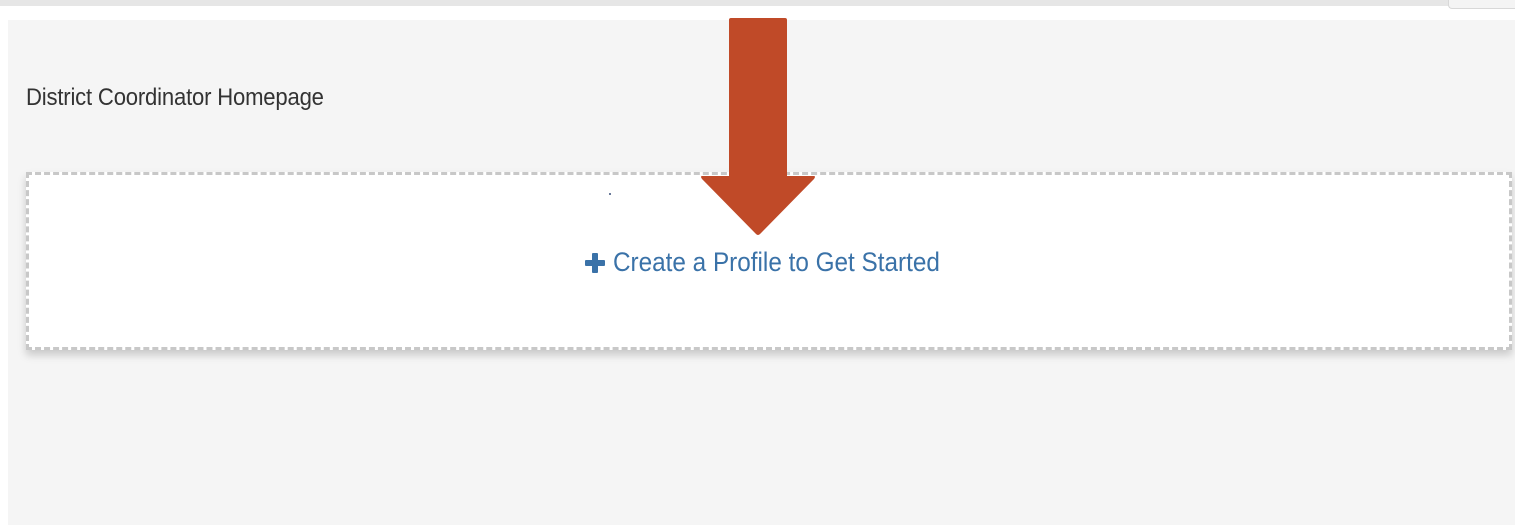 This screenshot has width=1515, height=525. Describe the element at coordinates (175, 97) in the screenshot. I see `page-title: District Coordinator Homepage` at that location.